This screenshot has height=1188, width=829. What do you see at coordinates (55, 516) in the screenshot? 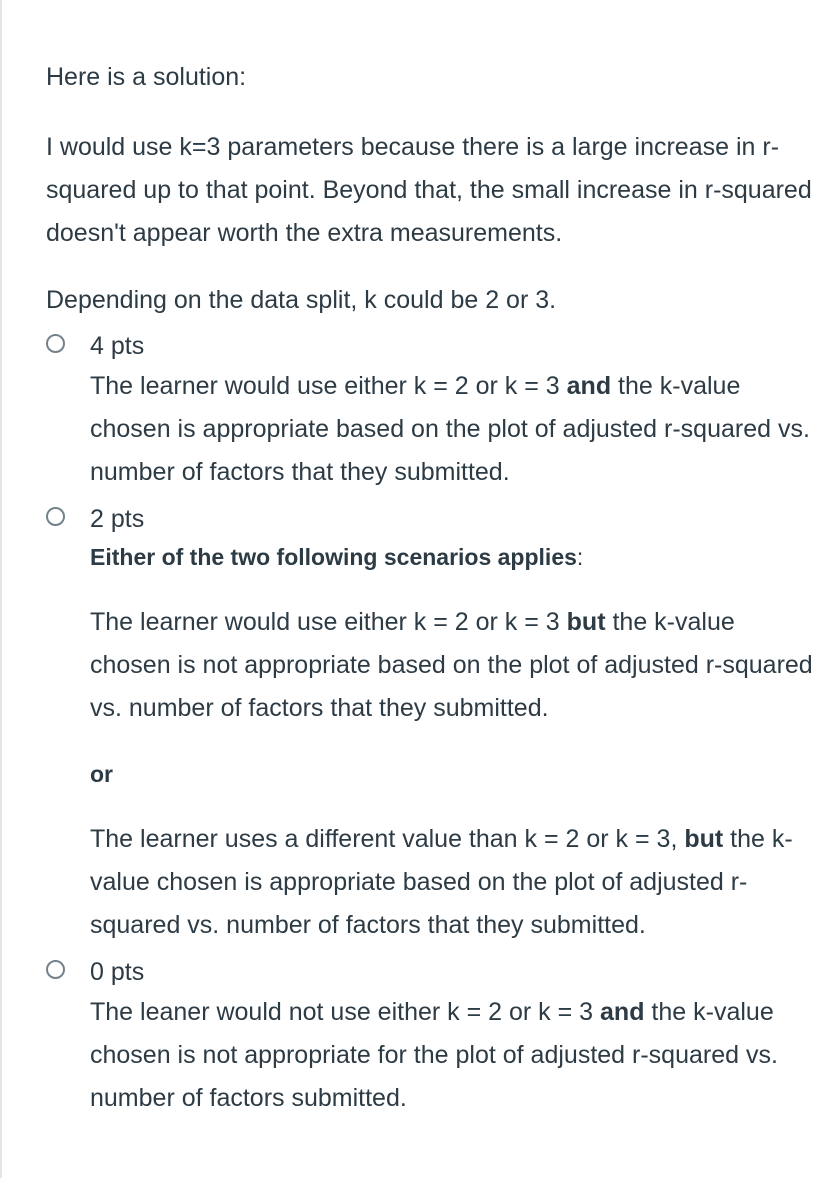
I see `radio-2pts` at bounding box center [55, 516].